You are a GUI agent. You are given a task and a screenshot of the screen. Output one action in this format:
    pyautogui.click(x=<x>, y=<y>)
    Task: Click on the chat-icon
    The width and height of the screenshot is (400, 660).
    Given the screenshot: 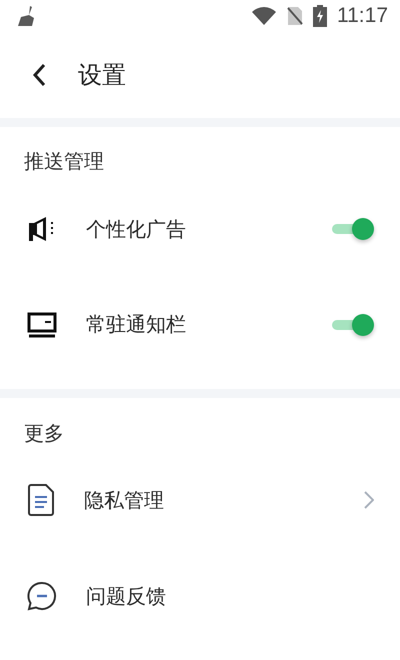 What is the action you would take?
    pyautogui.click(x=42, y=596)
    